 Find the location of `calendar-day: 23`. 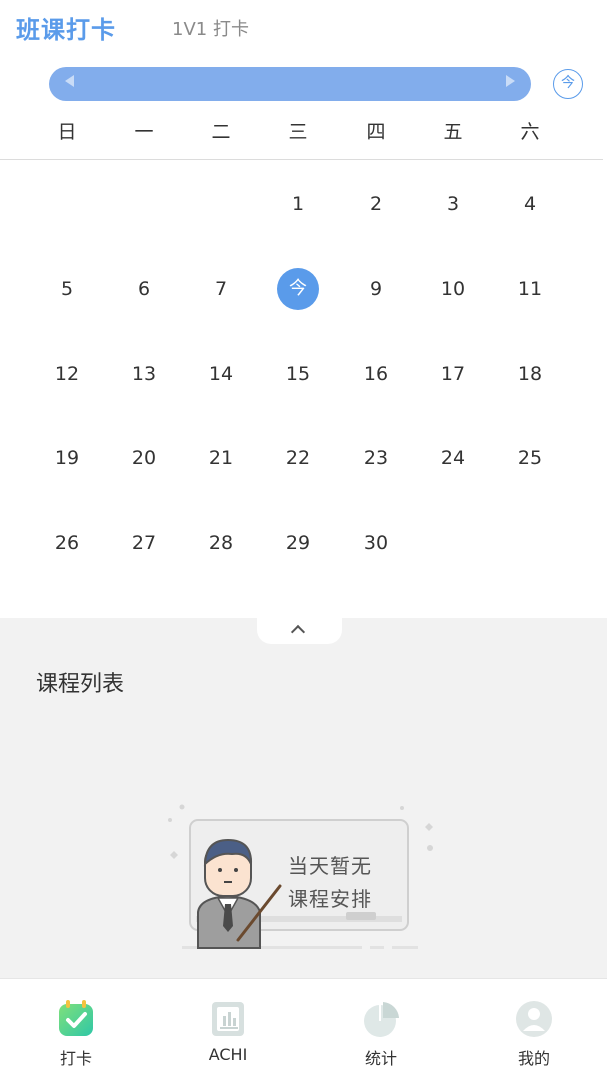

calendar-day: 23 is located at coordinates (376, 458).